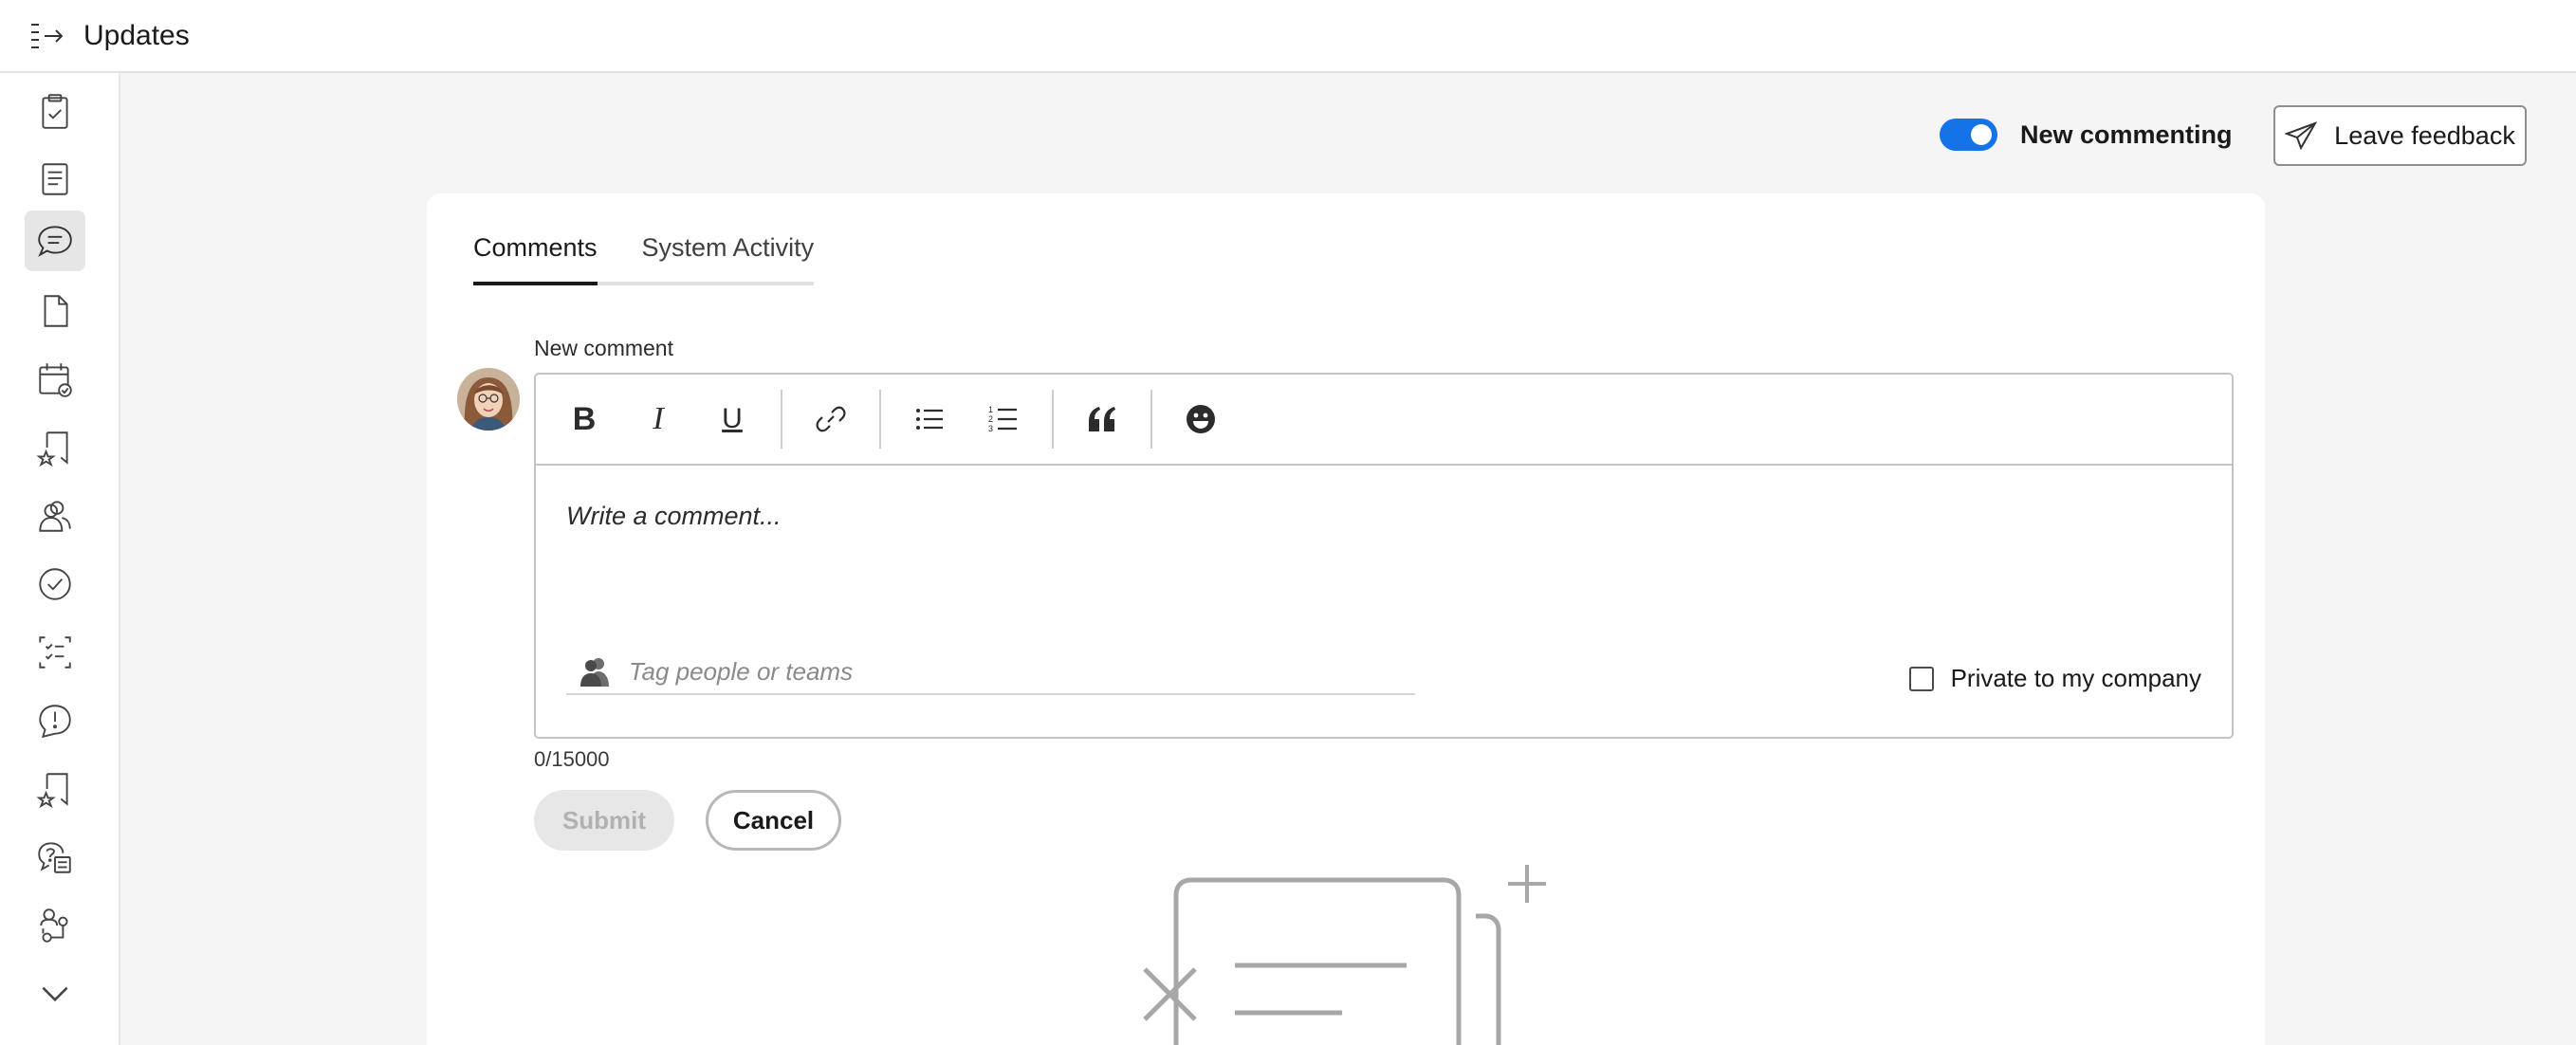 The width and height of the screenshot is (2576, 1045). I want to click on numbered-list-icon: 123, so click(1003, 419).